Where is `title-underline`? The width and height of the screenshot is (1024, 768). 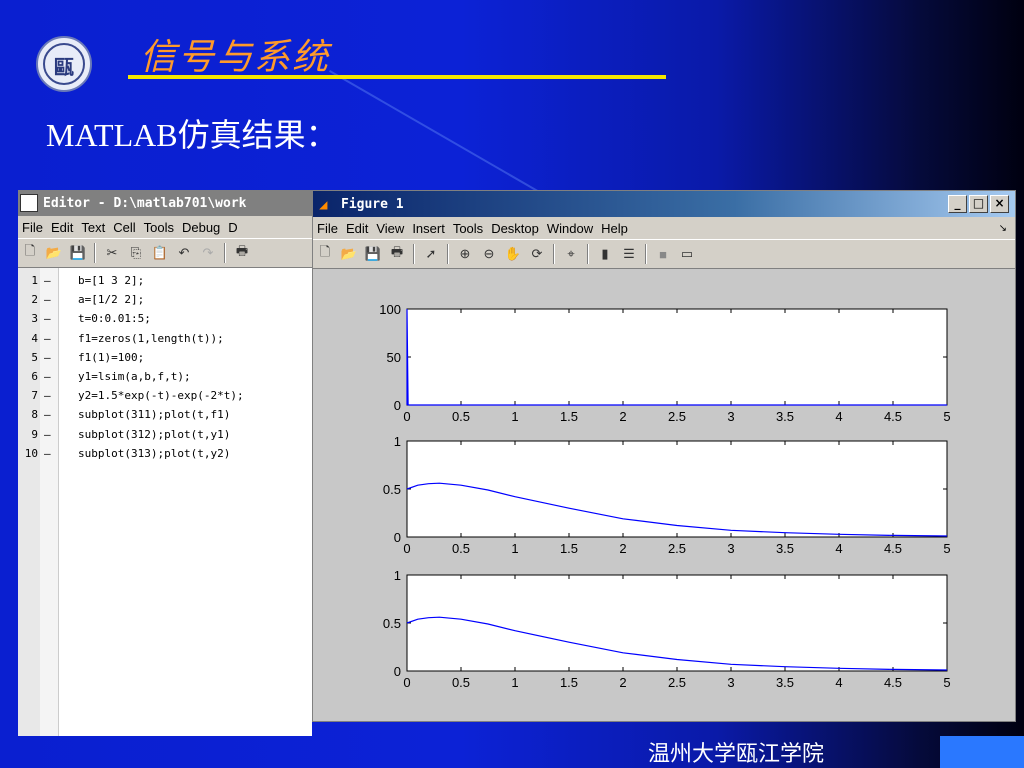
title-underline is located at coordinates (397, 77).